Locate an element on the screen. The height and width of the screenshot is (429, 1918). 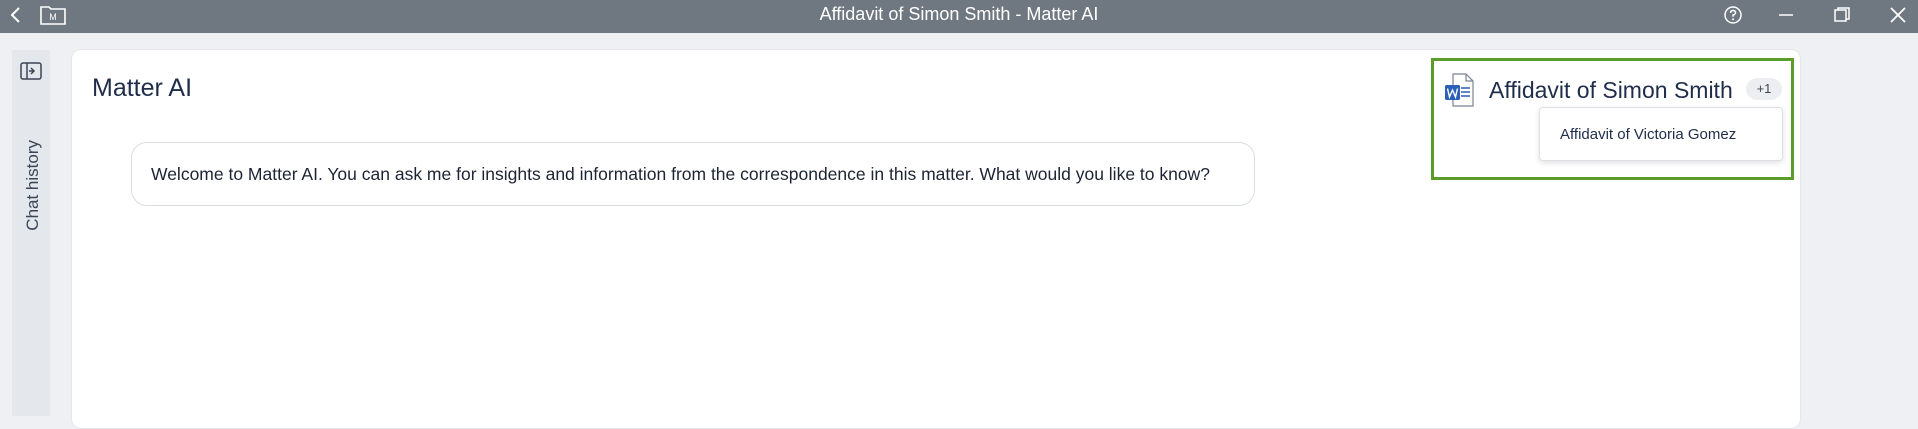
chat-history-rail: Chat history is located at coordinates (31, 233).